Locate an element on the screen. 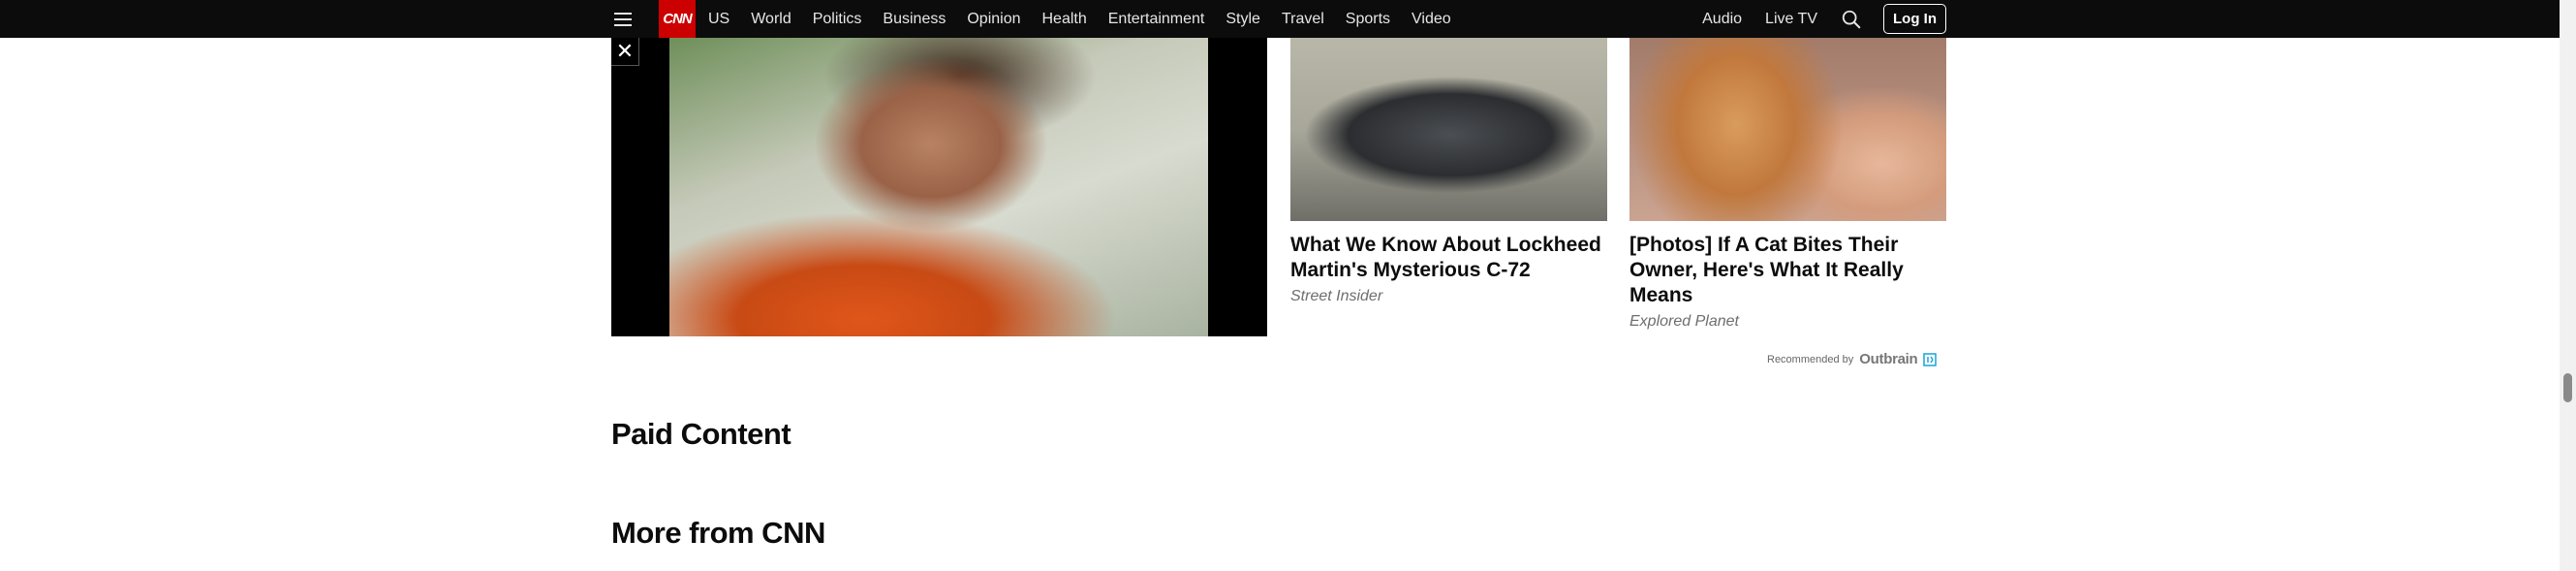 The width and height of the screenshot is (2576, 571). nav-link-sports: Sports is located at coordinates (1368, 20).